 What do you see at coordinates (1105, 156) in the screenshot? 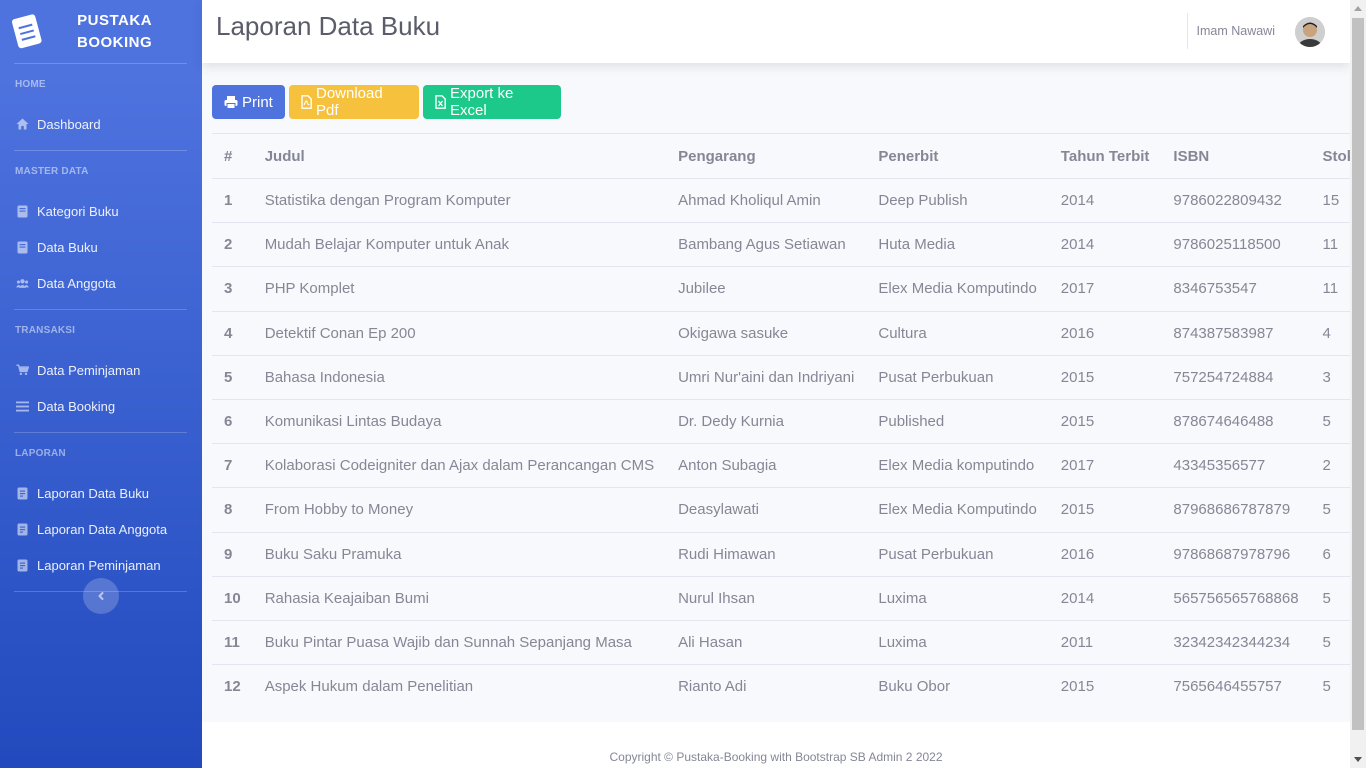
I see `column-header-tahun-terbit: Tahun Terbit` at bounding box center [1105, 156].